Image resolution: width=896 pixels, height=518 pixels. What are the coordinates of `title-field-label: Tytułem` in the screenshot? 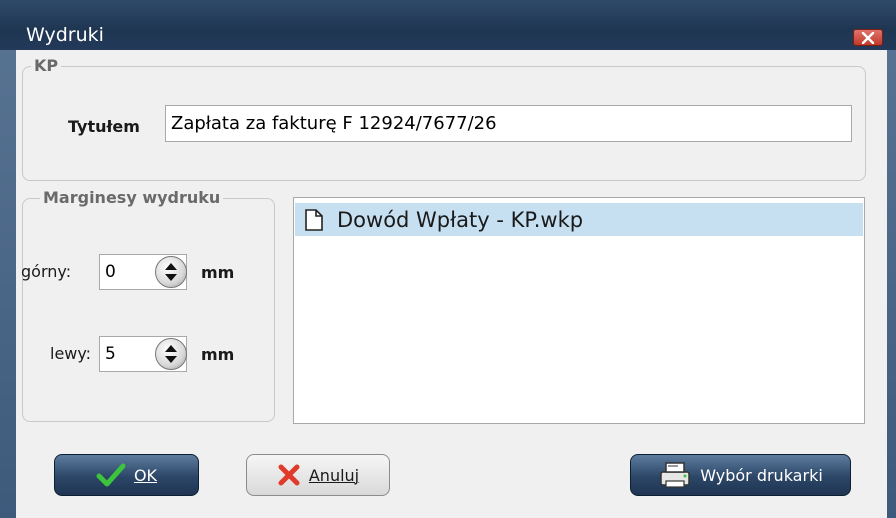 It's located at (104, 126).